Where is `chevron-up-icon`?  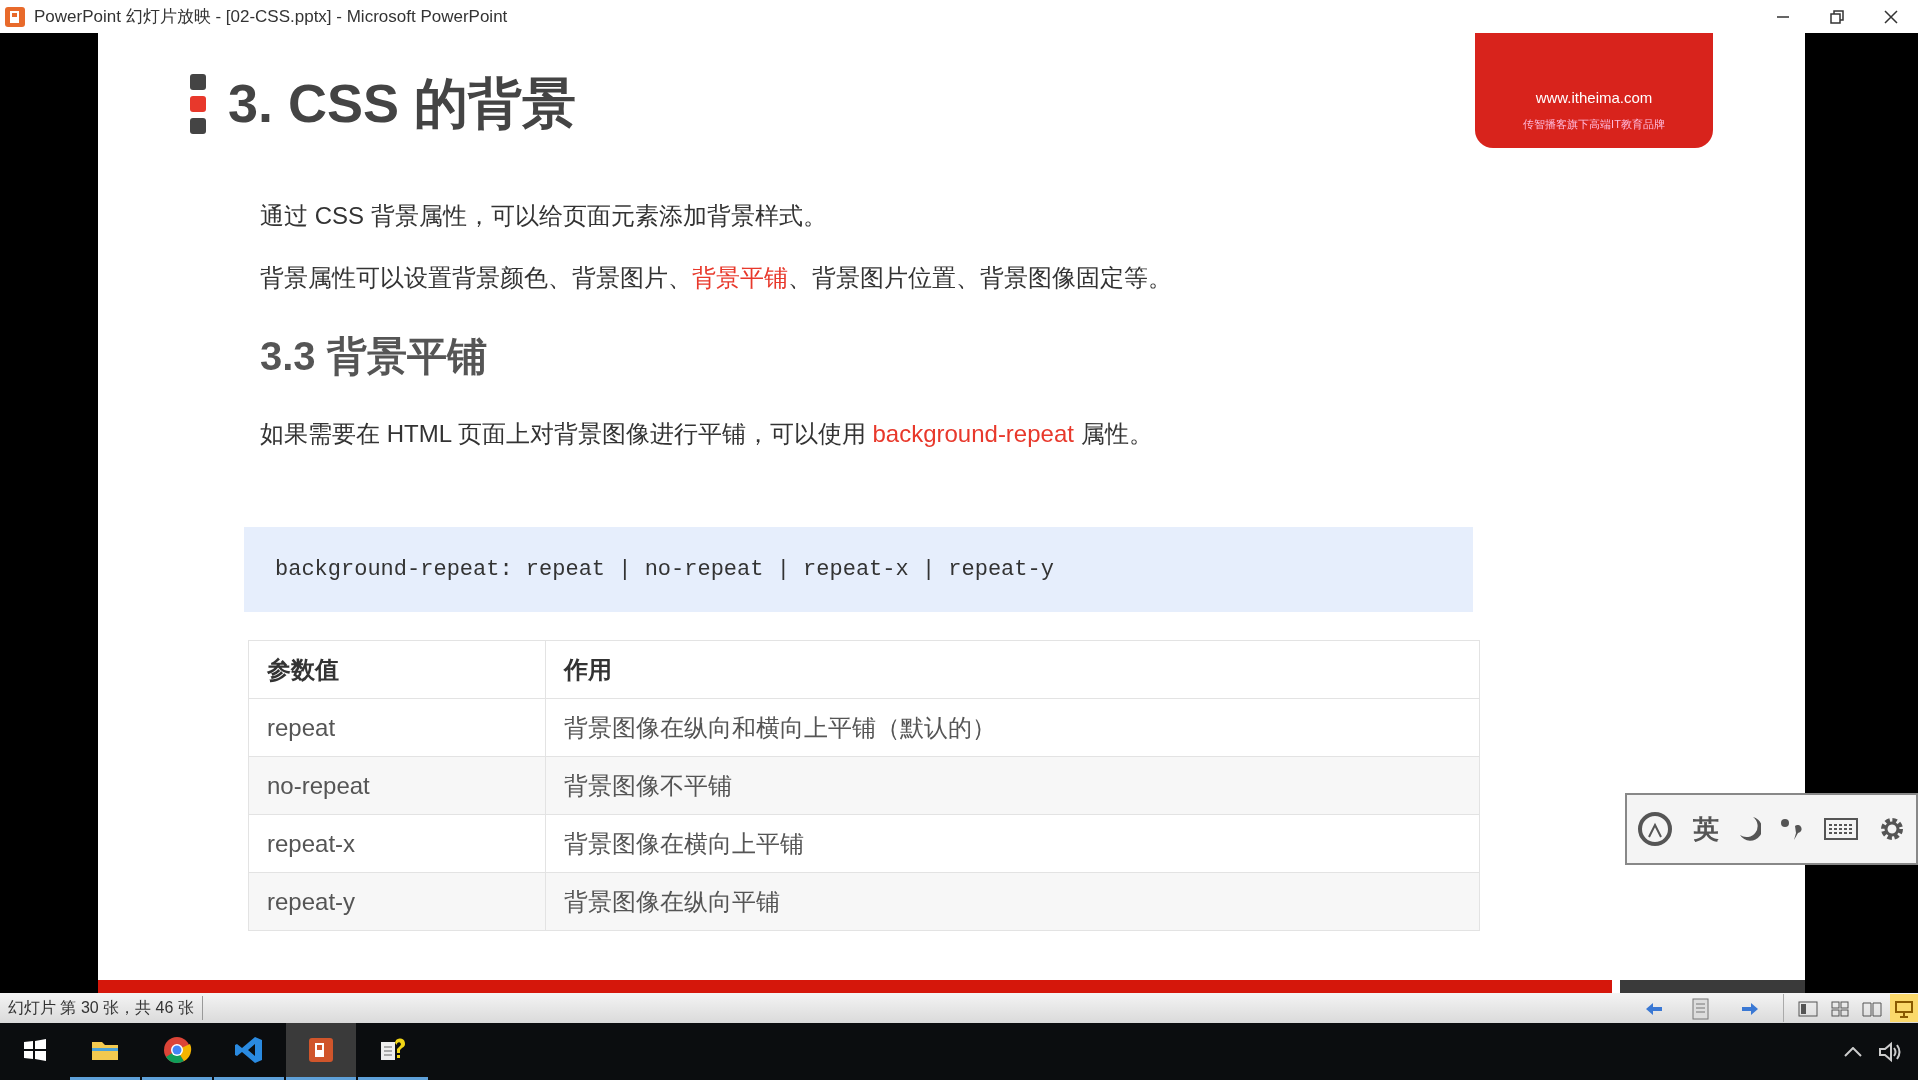
chevron-up-icon is located at coordinates (1853, 1051).